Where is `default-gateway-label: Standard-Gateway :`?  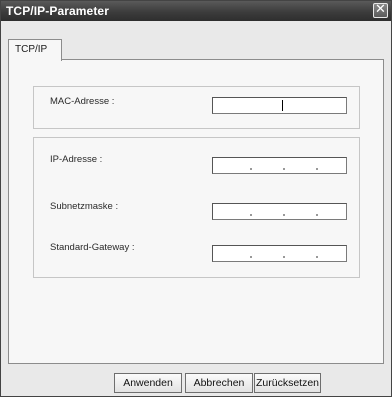
default-gateway-label: Standard-Gateway : is located at coordinates (92, 247).